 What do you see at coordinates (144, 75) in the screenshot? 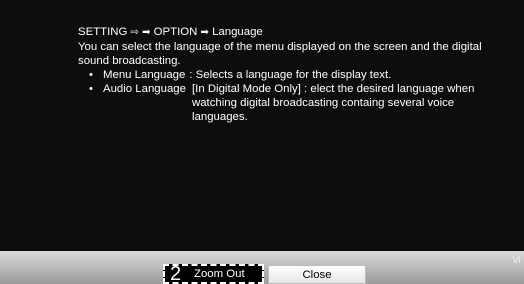
I see `bullet-term: Menu Language` at bounding box center [144, 75].